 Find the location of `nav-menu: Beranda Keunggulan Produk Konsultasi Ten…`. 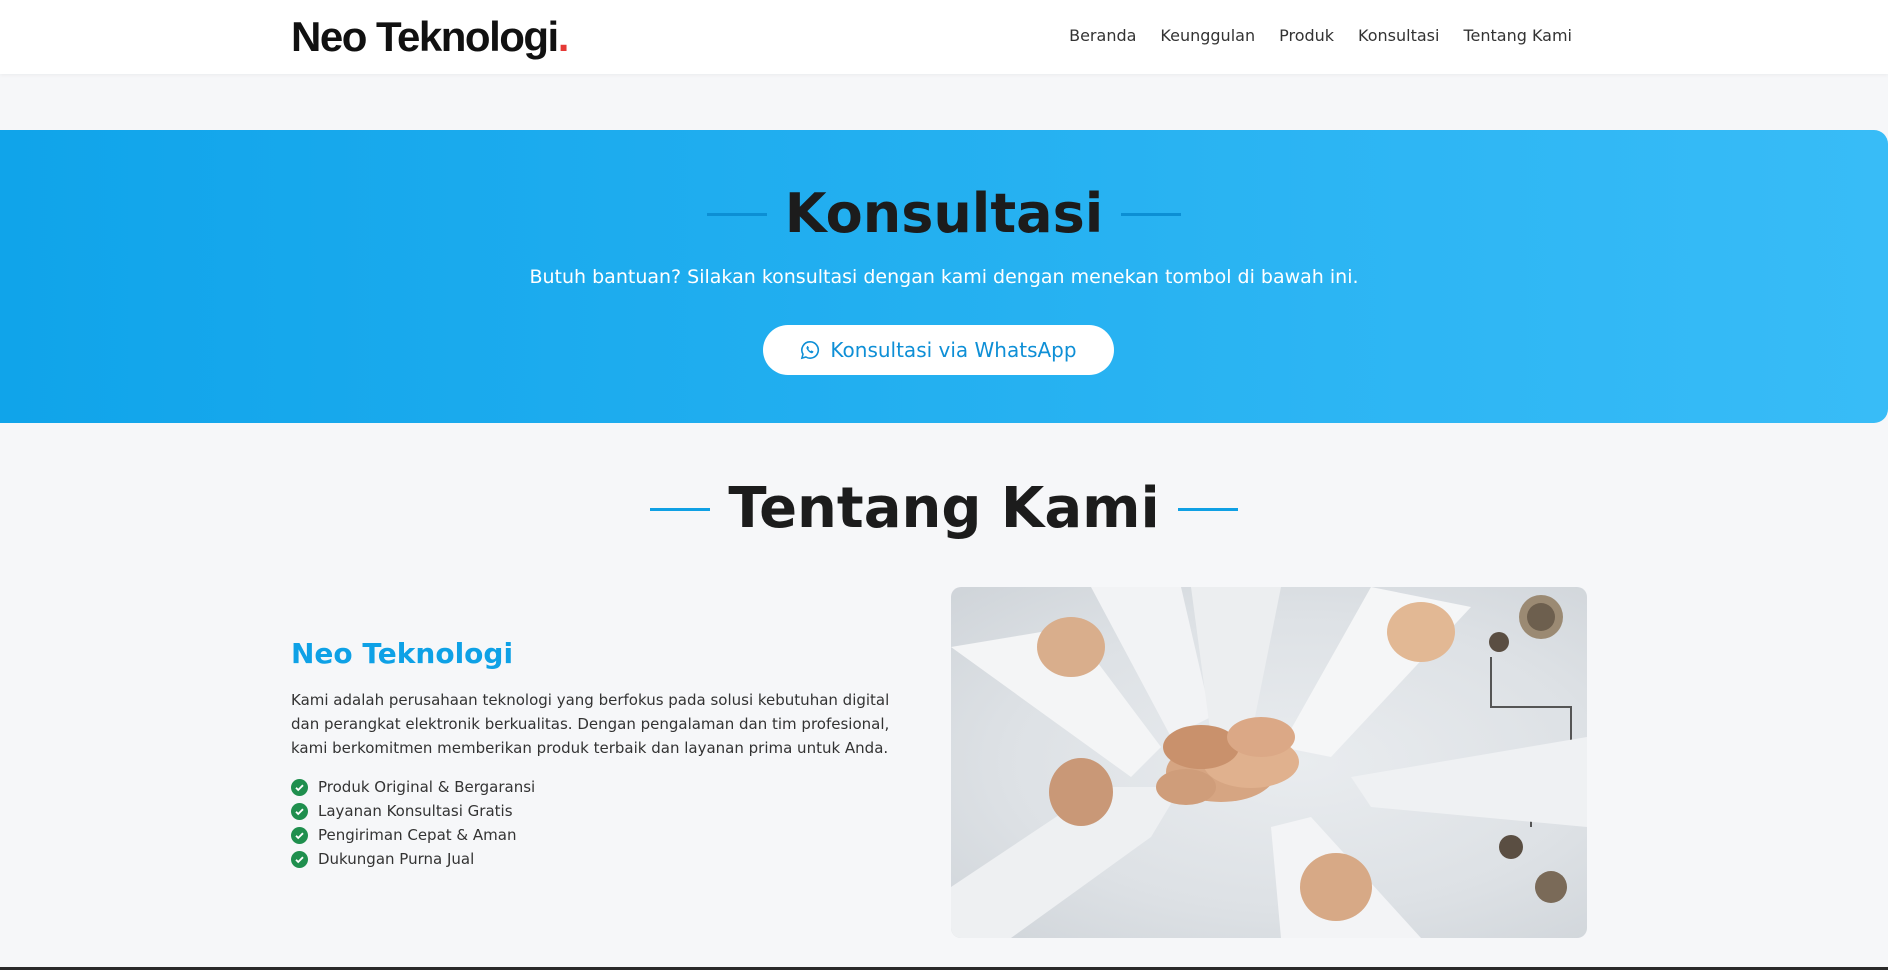

nav-menu: Beranda Keunggulan Produk Konsultasi Ten… is located at coordinates (1320, 35).